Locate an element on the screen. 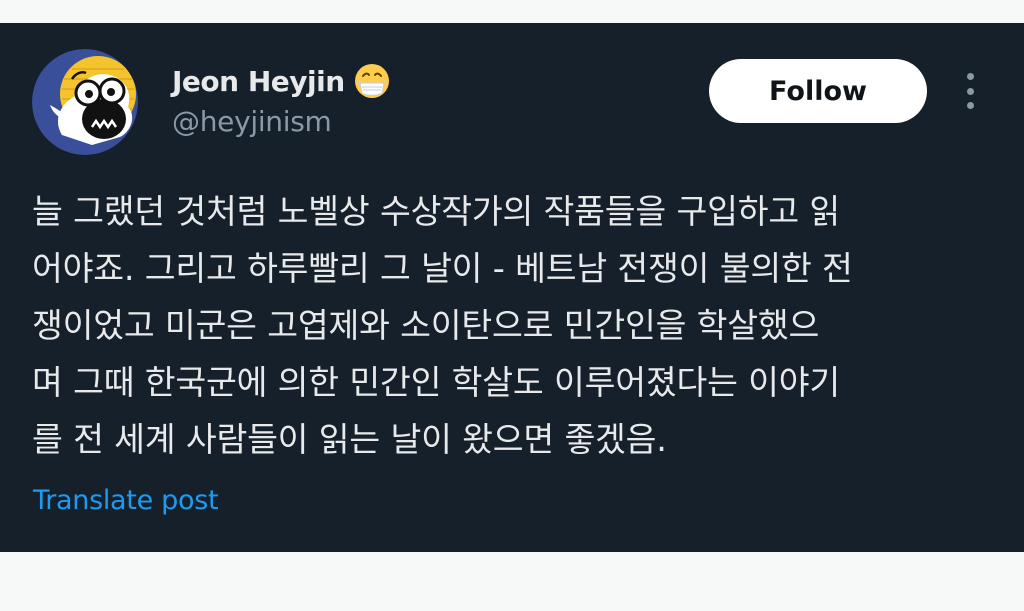  display-name: Jeon Heyjin is located at coordinates (258, 81).